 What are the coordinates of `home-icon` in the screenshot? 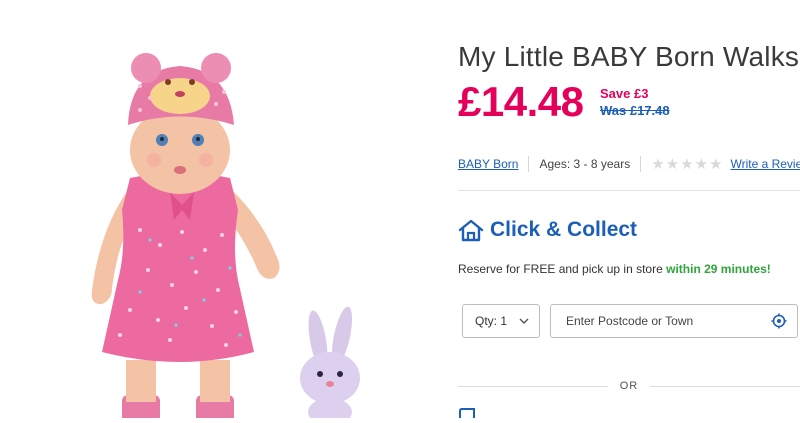 It's located at (471, 230).